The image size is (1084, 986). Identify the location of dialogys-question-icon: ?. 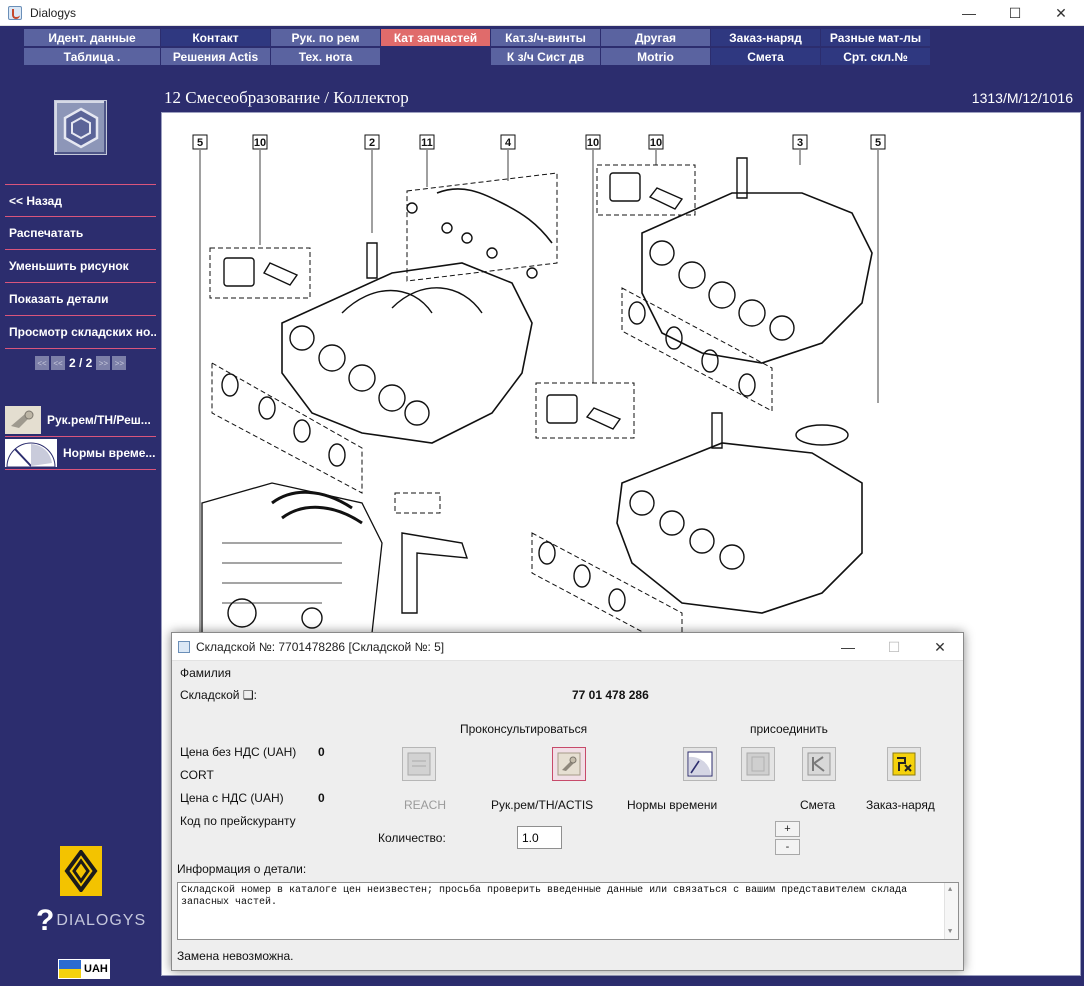
(45, 920).